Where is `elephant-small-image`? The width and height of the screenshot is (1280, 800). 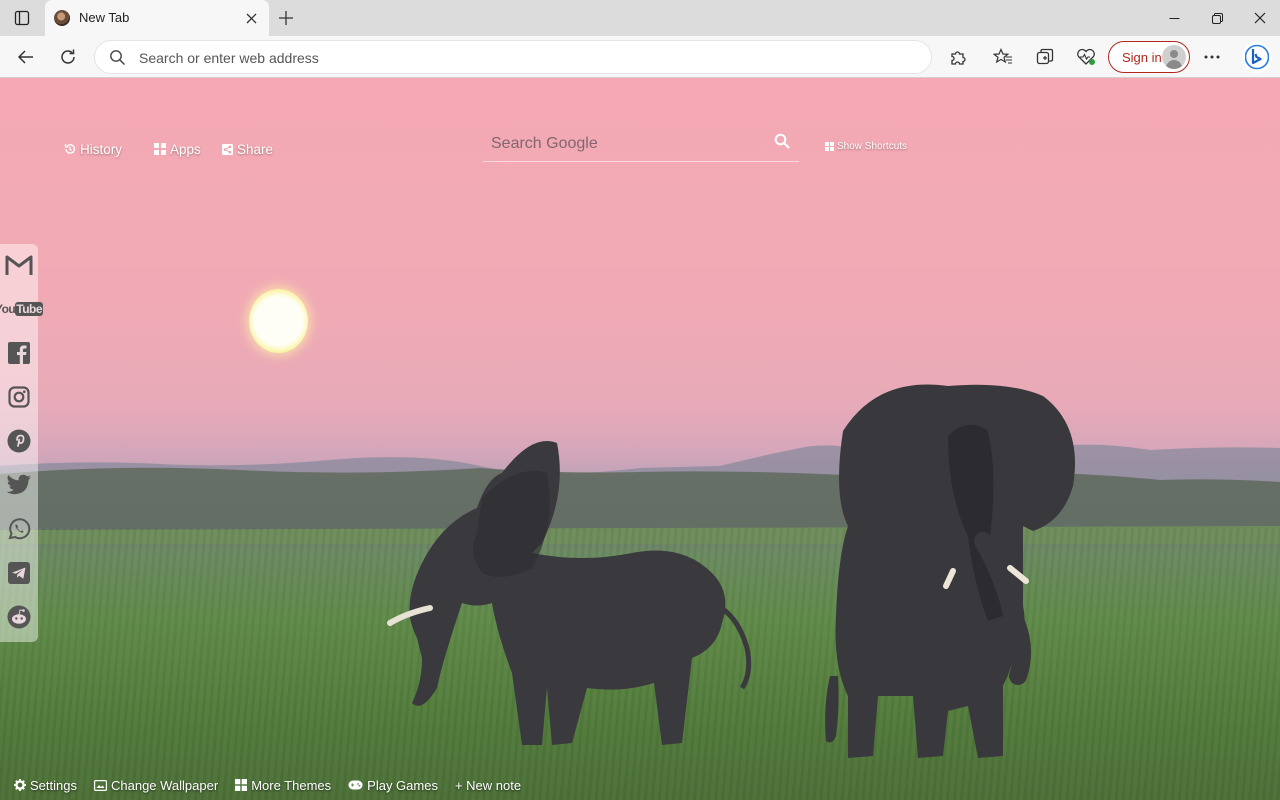 elephant-small-image is located at coordinates (569, 593).